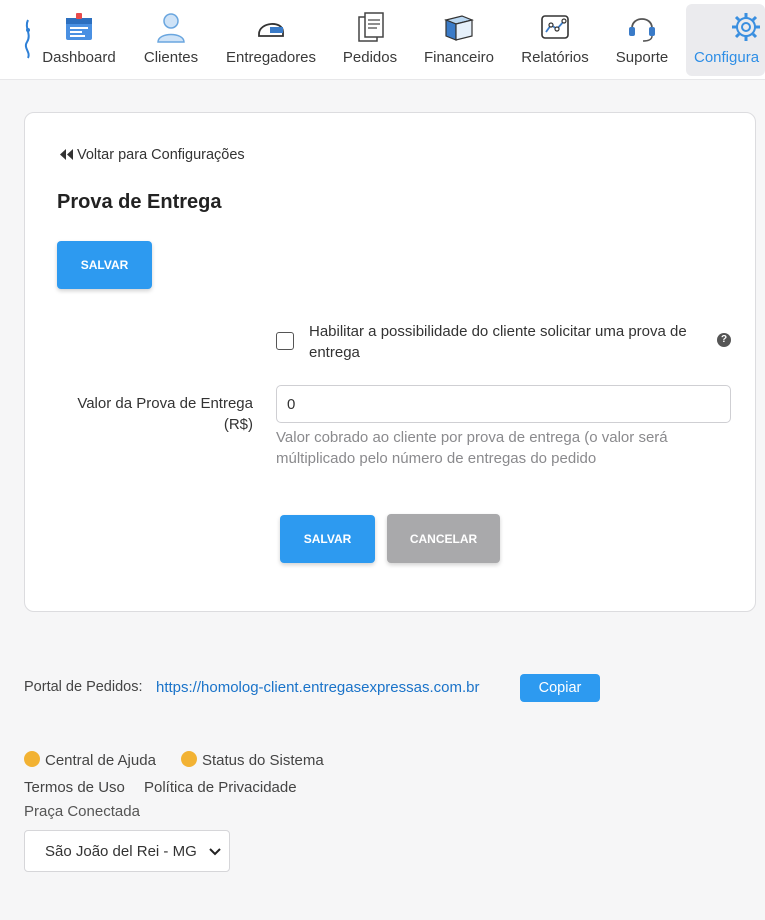 The image size is (765, 920). I want to click on proof-value-input, so click(503, 404).